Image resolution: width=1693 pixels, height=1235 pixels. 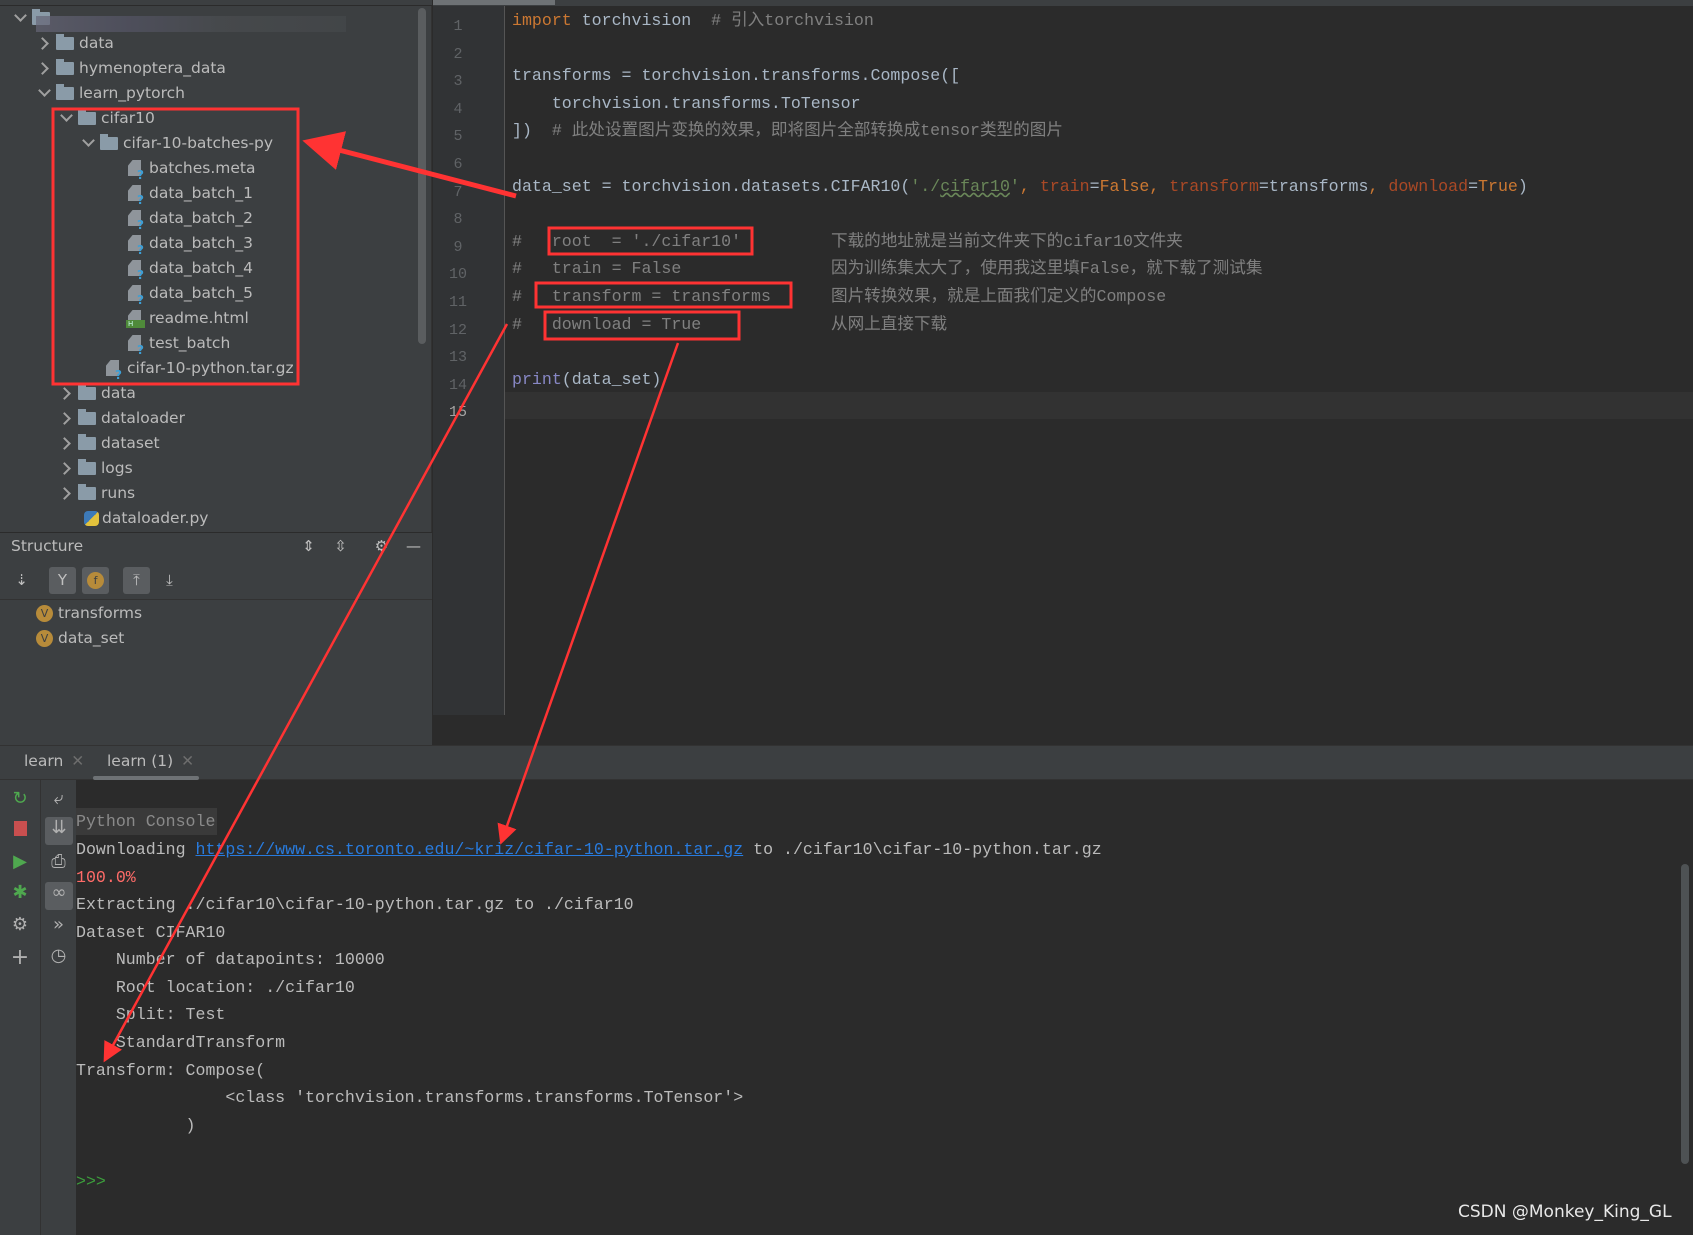 I want to click on project-scrollbar, so click(x=422, y=176).